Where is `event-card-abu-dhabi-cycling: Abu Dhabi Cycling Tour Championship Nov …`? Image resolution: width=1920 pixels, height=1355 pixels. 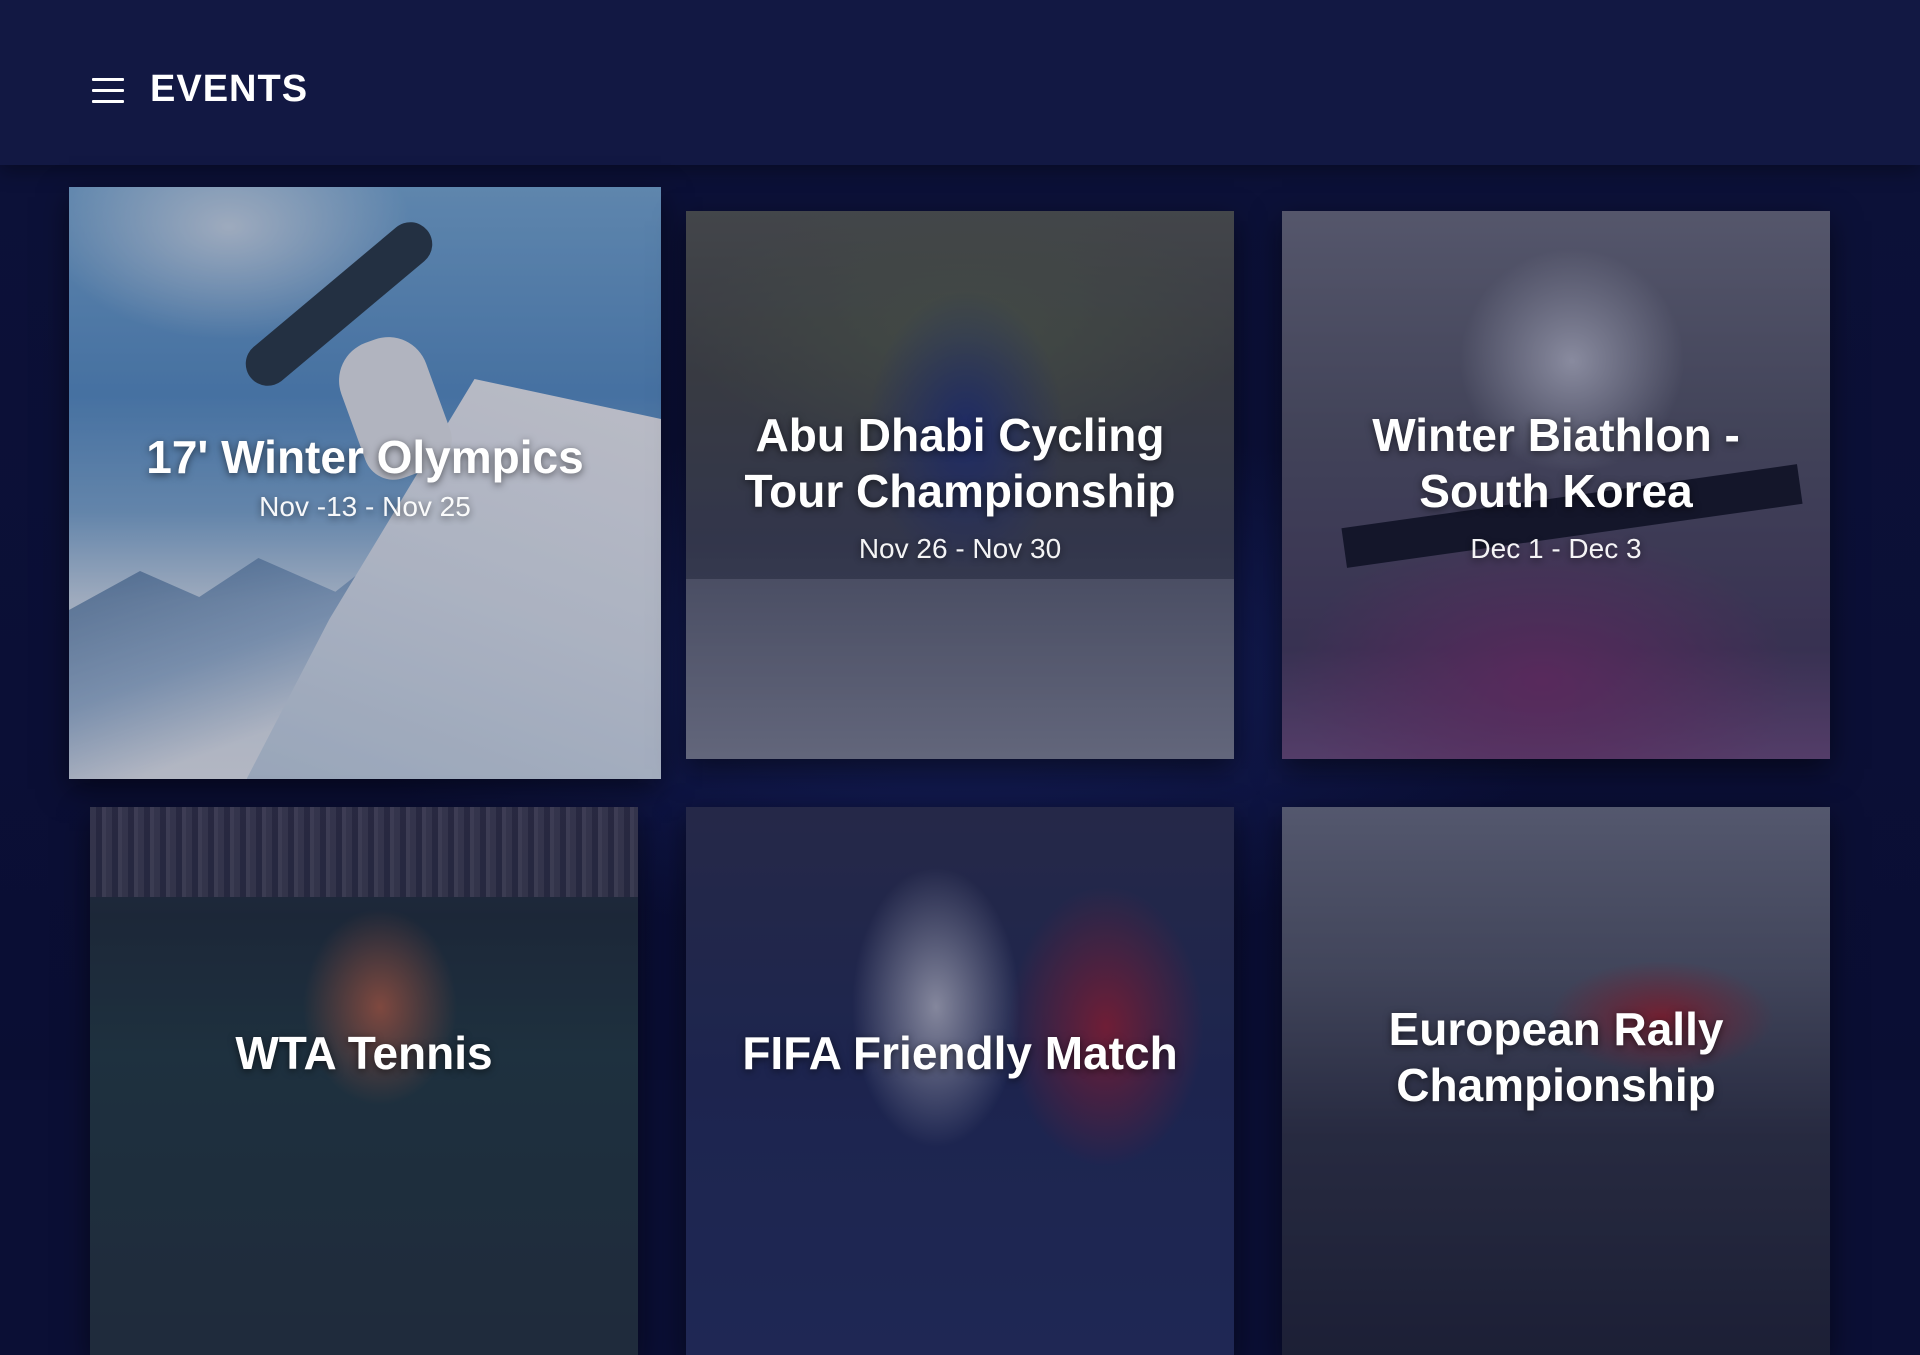 event-card-abu-dhabi-cycling: Abu Dhabi Cycling Tour Championship Nov … is located at coordinates (960, 485).